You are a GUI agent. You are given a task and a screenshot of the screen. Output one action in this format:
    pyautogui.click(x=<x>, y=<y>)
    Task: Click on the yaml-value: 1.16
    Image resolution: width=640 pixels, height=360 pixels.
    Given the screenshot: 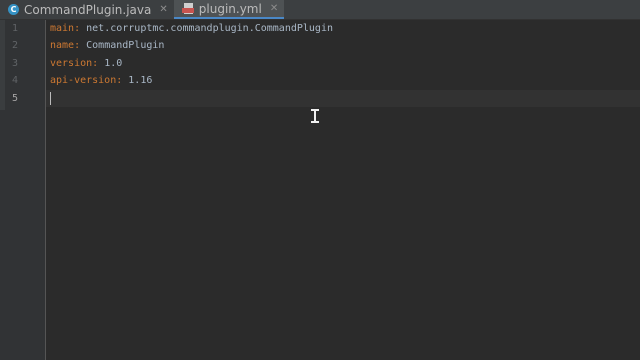 What is the action you would take?
    pyautogui.click(x=137, y=80)
    